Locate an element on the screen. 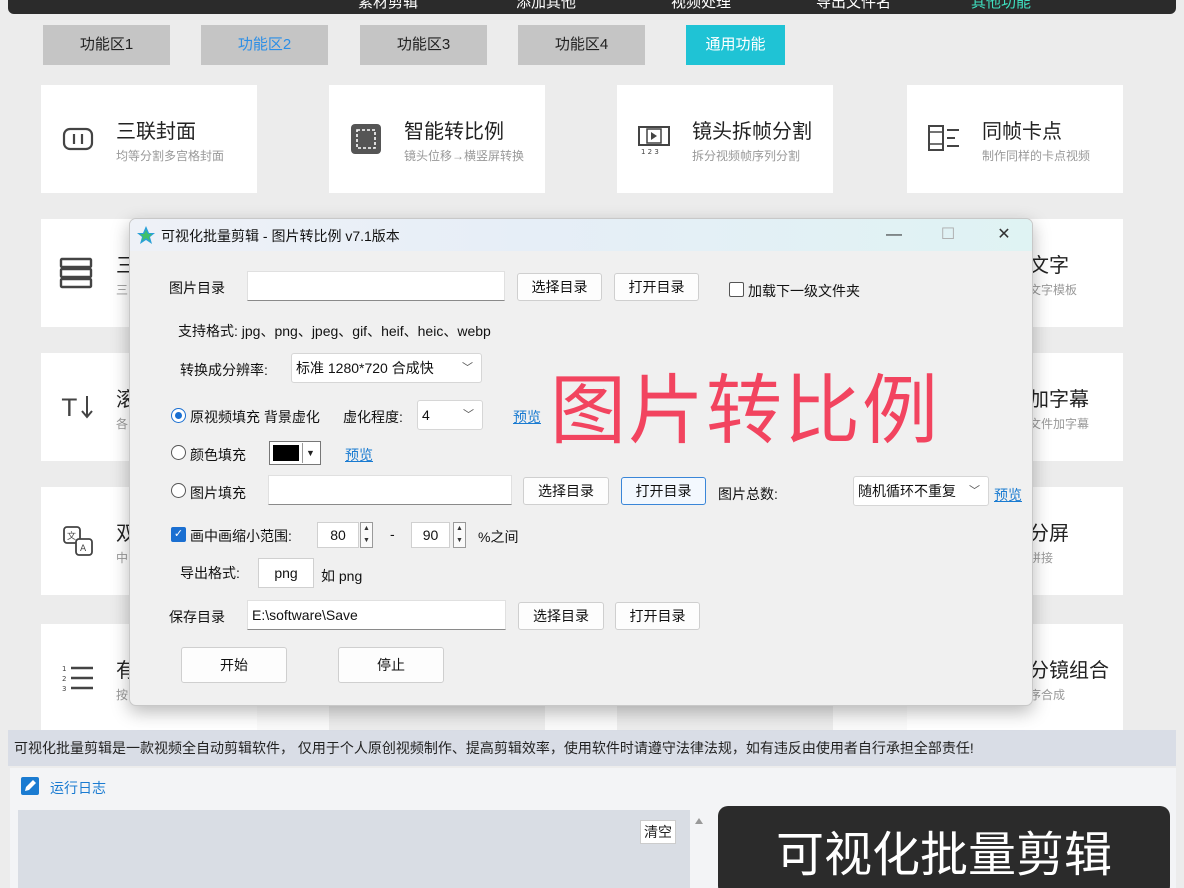  same-frame-icon is located at coordinates (943, 138).